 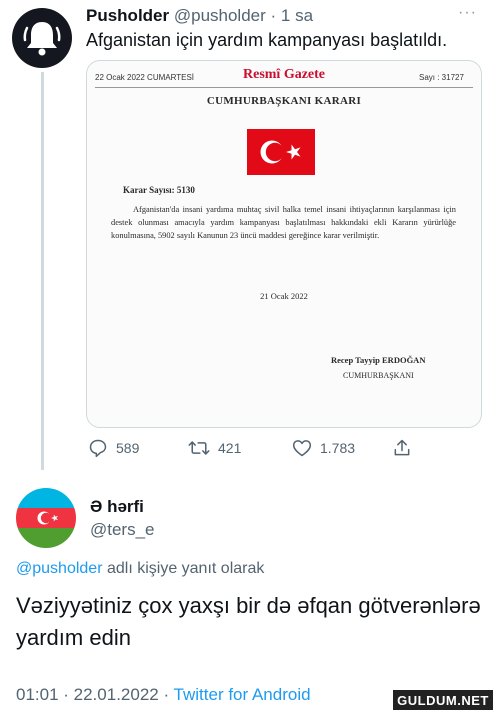 What do you see at coordinates (95, 694) in the screenshot?
I see `timestamp: 01:01 · 22.01.2022 ·` at bounding box center [95, 694].